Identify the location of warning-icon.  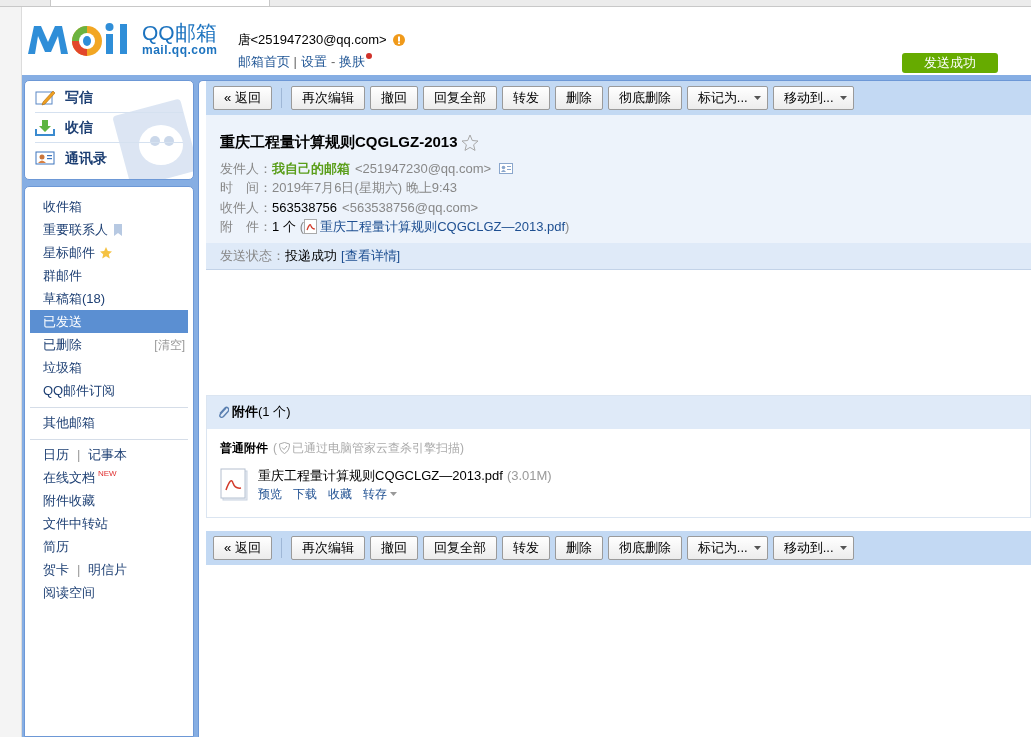
(398, 39).